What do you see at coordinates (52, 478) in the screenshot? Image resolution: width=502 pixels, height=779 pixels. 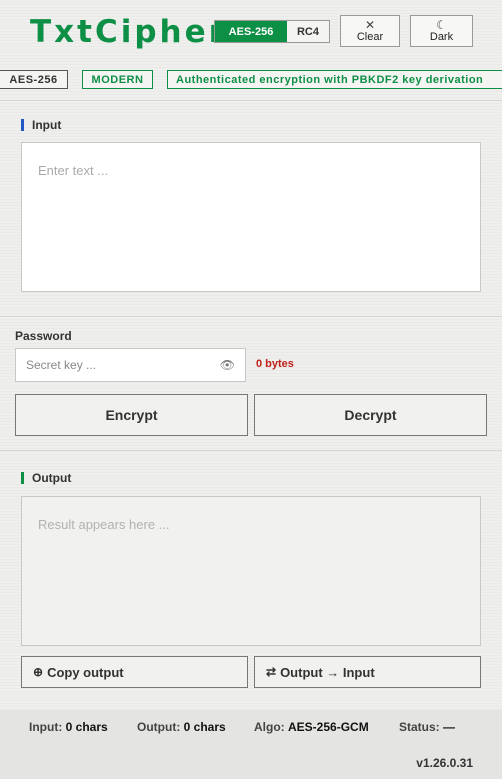 I see `output-title-label: Output` at bounding box center [52, 478].